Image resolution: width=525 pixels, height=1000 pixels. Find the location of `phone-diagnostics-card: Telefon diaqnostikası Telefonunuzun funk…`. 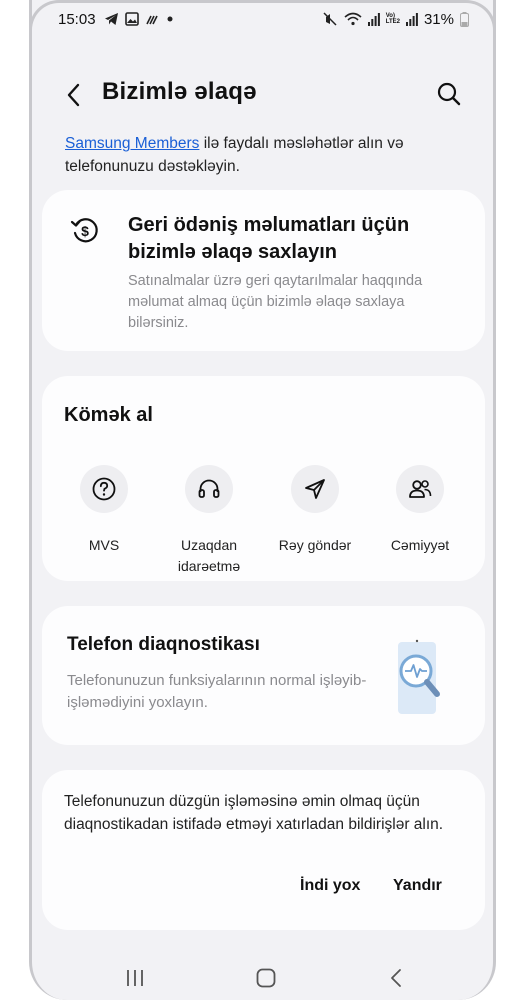

phone-diagnostics-card: Telefon diaqnostikası Telefonunuzun funk… is located at coordinates (263, 675).